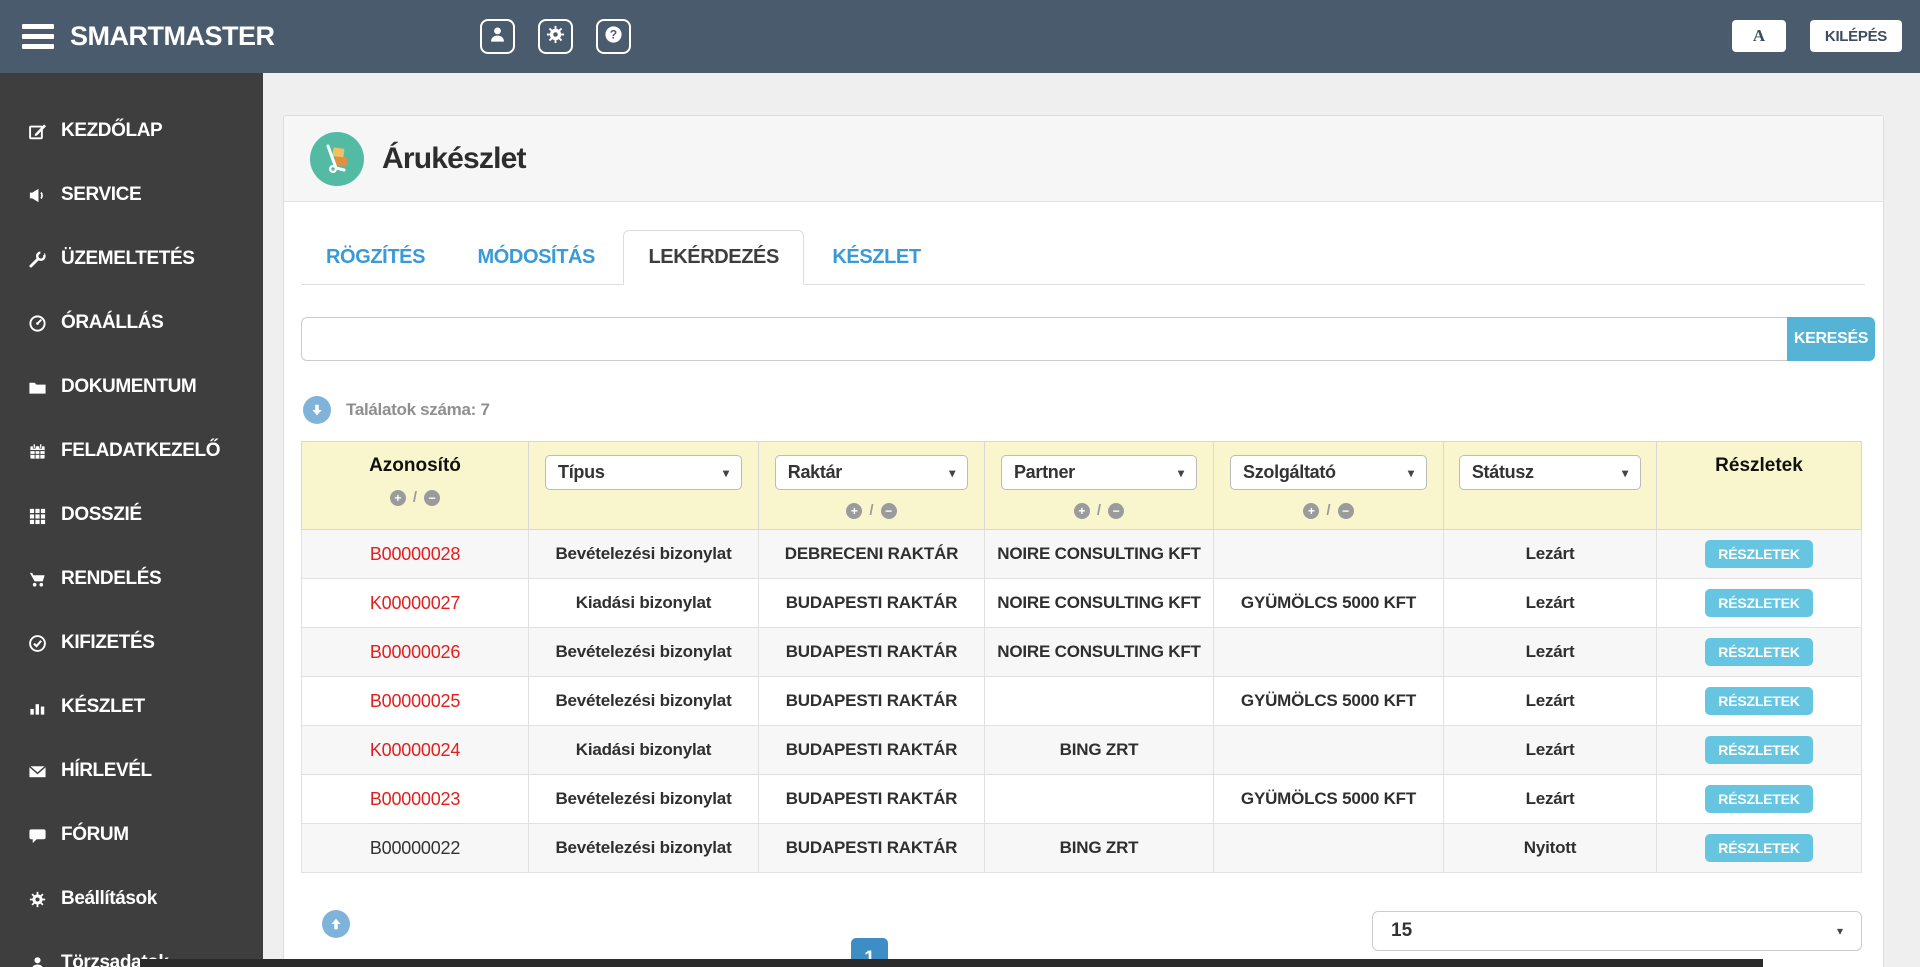 The height and width of the screenshot is (967, 1920). Describe the element at coordinates (1328, 472) in the screenshot. I see `szolgaltato-filter-select: Szolgáltató ▾` at that location.